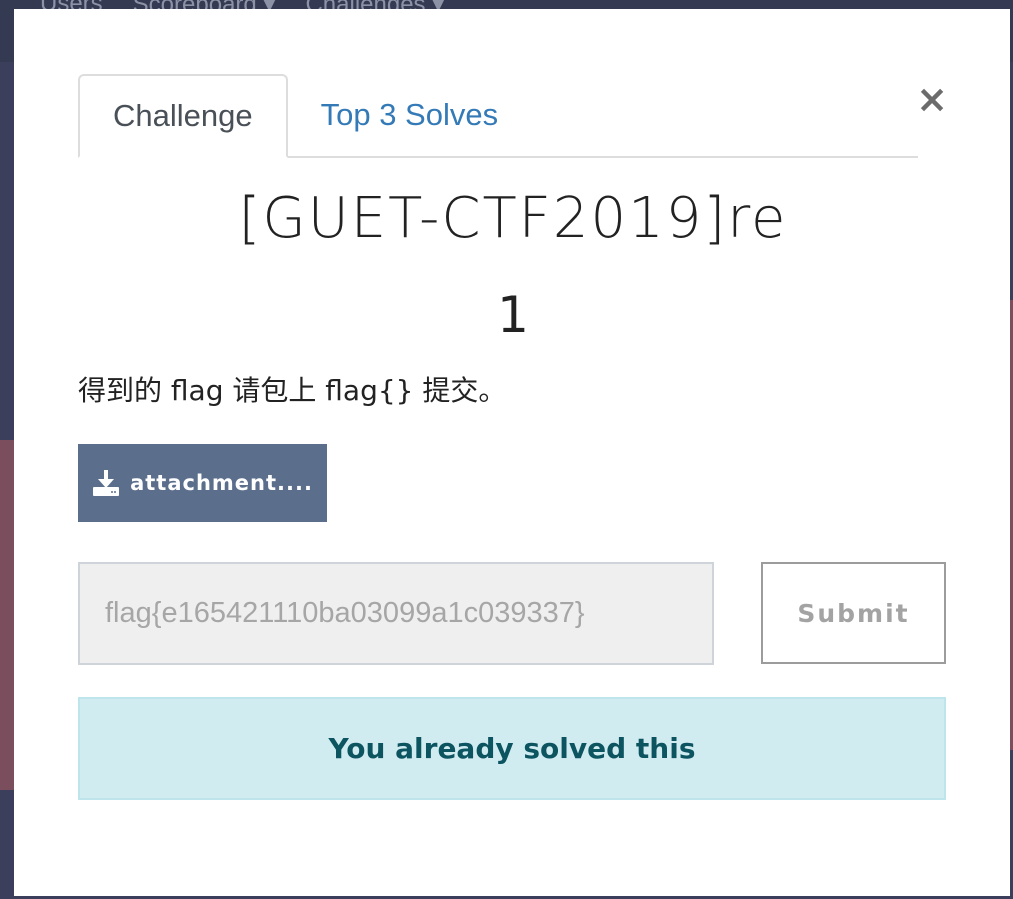  I want to click on modal-tabs: Challenge Top 3 Solves, so click(498, 115).